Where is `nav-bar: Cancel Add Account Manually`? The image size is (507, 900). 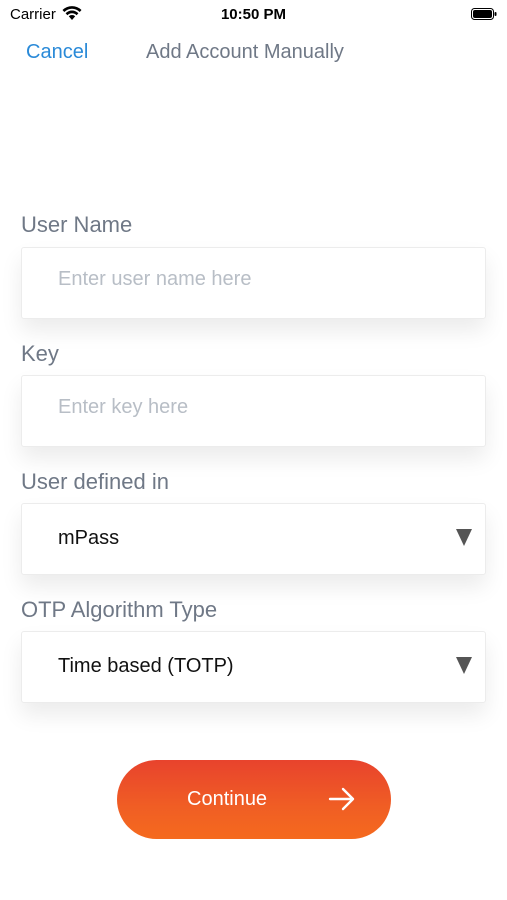
nav-bar: Cancel Add Account Manually is located at coordinates (253, 54).